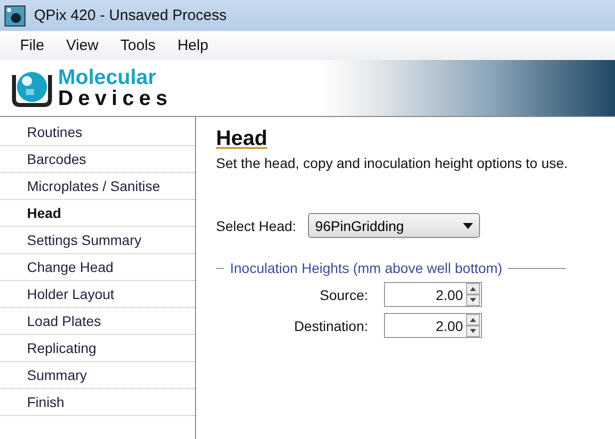  Describe the element at coordinates (108, 77) in the screenshot. I see `logo-text: Molecular` at that location.